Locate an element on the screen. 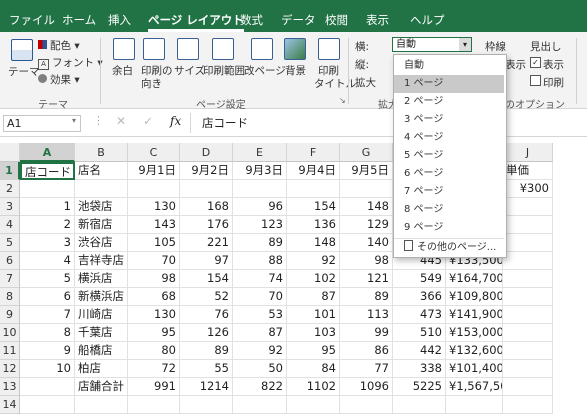 The height and width of the screenshot is (417, 587). gridlines-view-checkbox: 表示 is located at coordinates (515, 64).